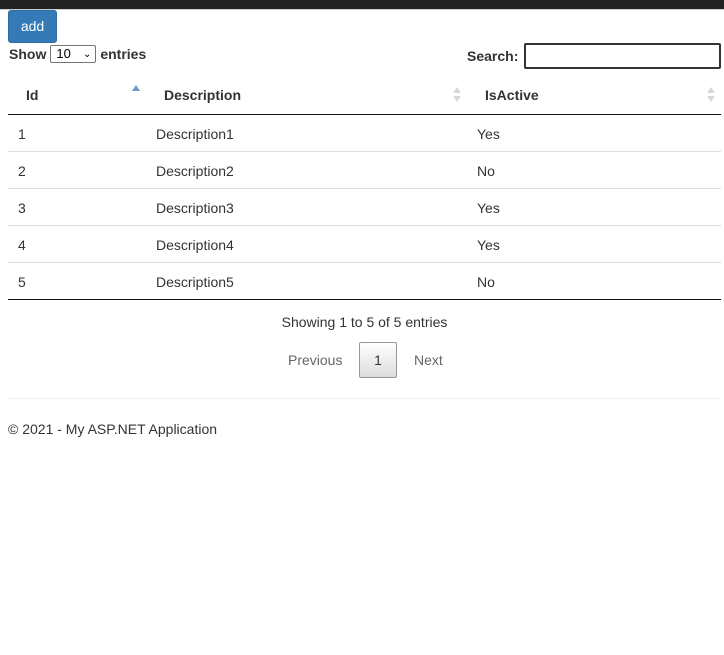 This screenshot has height=655, width=724. What do you see at coordinates (32, 95) in the screenshot?
I see `column-header-id: Id` at bounding box center [32, 95].